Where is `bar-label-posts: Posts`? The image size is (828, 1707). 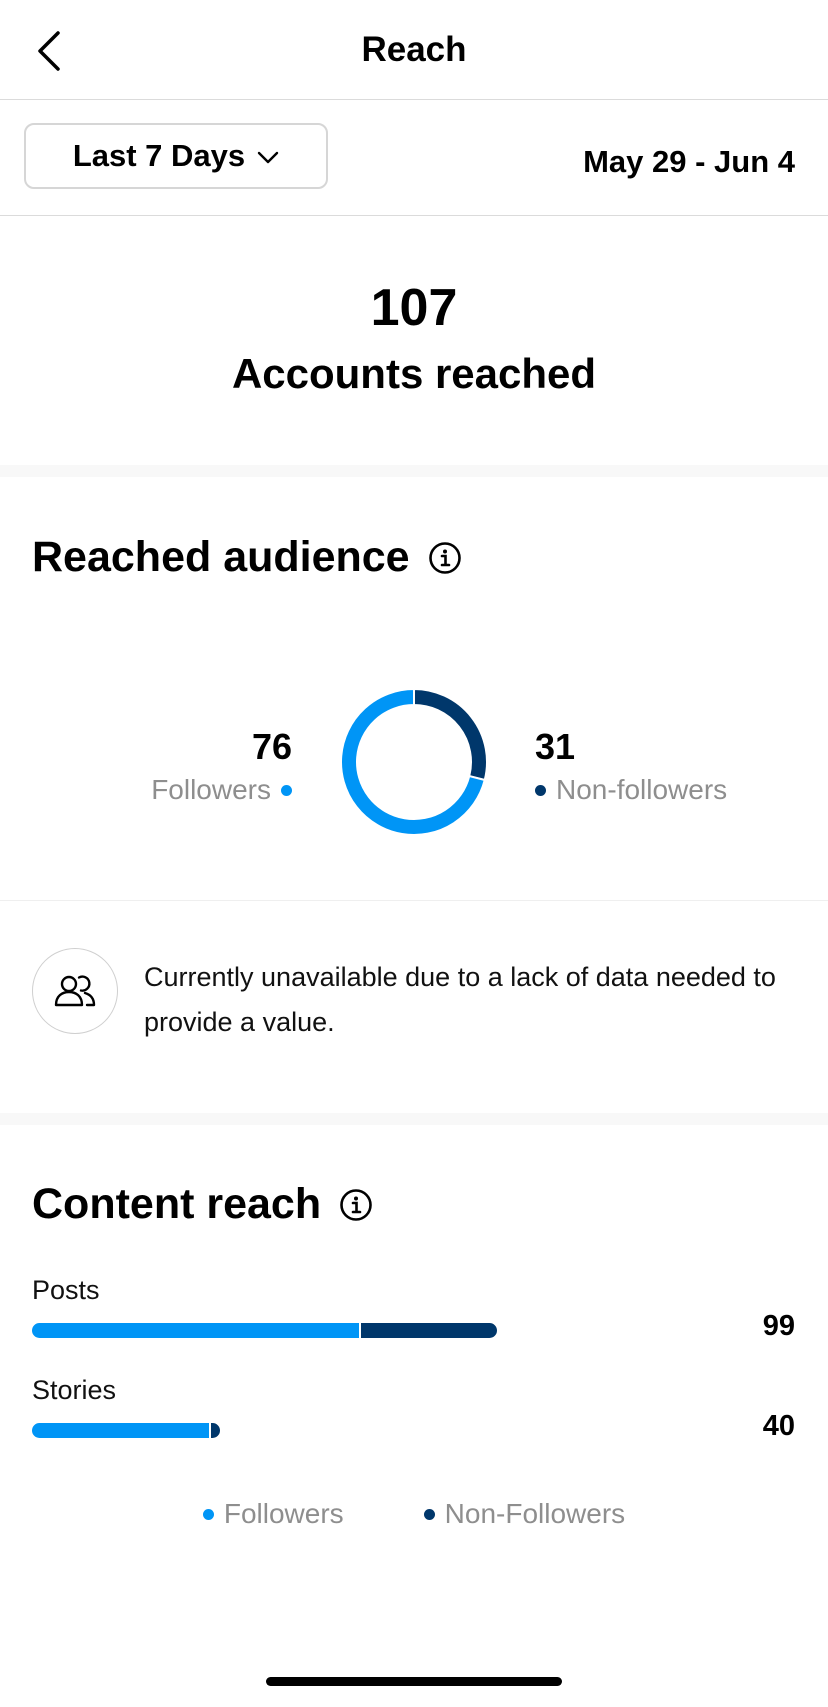
bar-label-posts: Posts is located at coordinates (66, 1290).